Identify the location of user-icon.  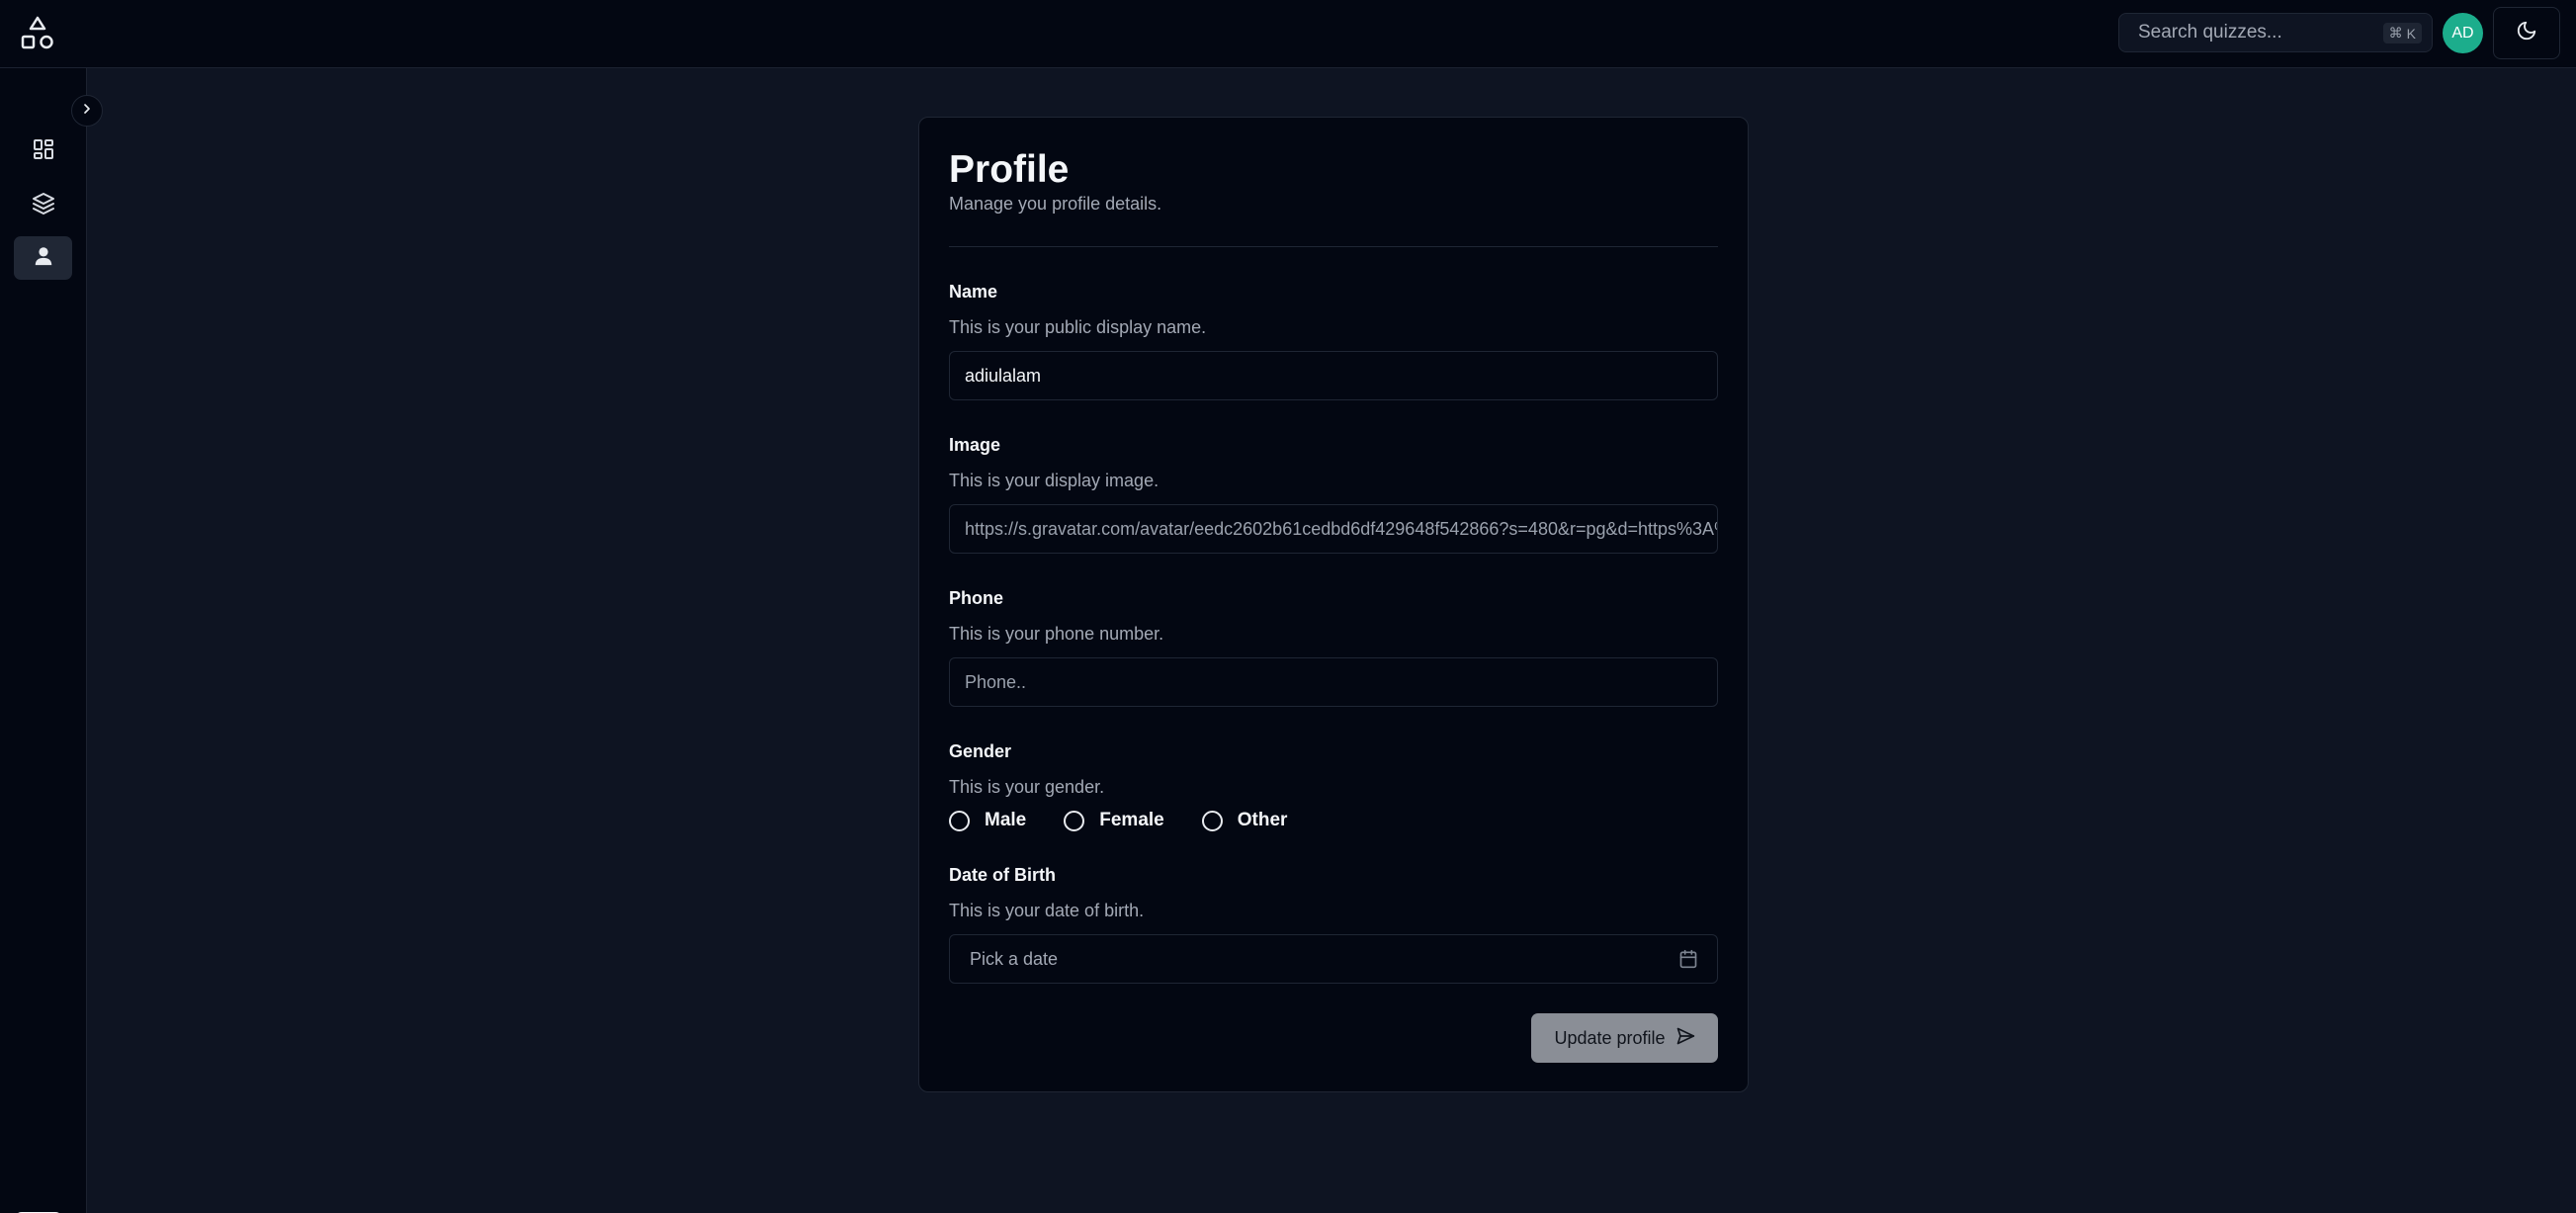
(43, 258).